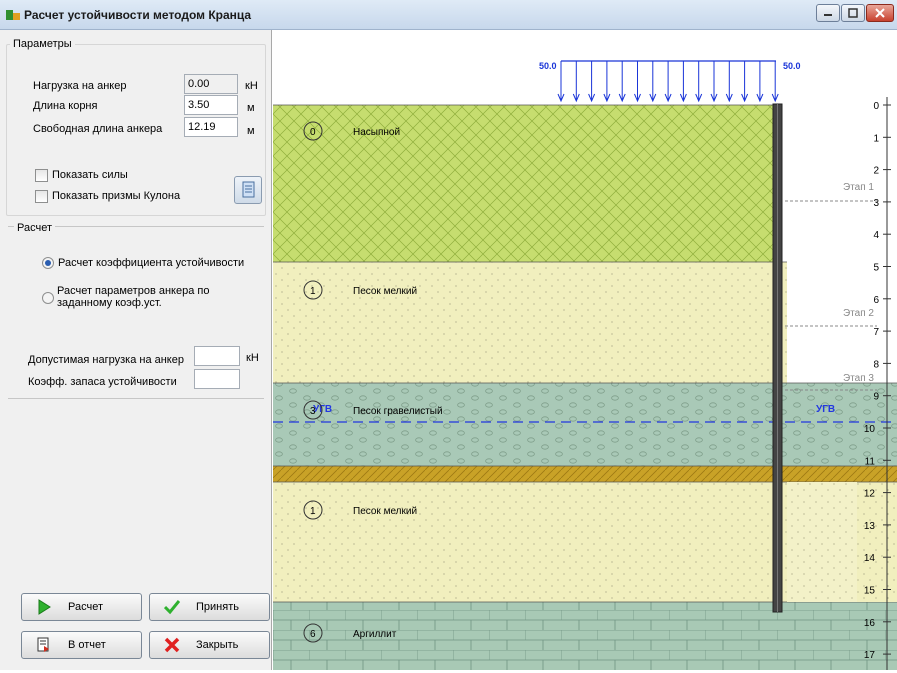 Image resolution: width=897 pixels, height=673 pixels. Describe the element at coordinates (251, 131) in the screenshot. I see `free-length-unit: м` at that location.